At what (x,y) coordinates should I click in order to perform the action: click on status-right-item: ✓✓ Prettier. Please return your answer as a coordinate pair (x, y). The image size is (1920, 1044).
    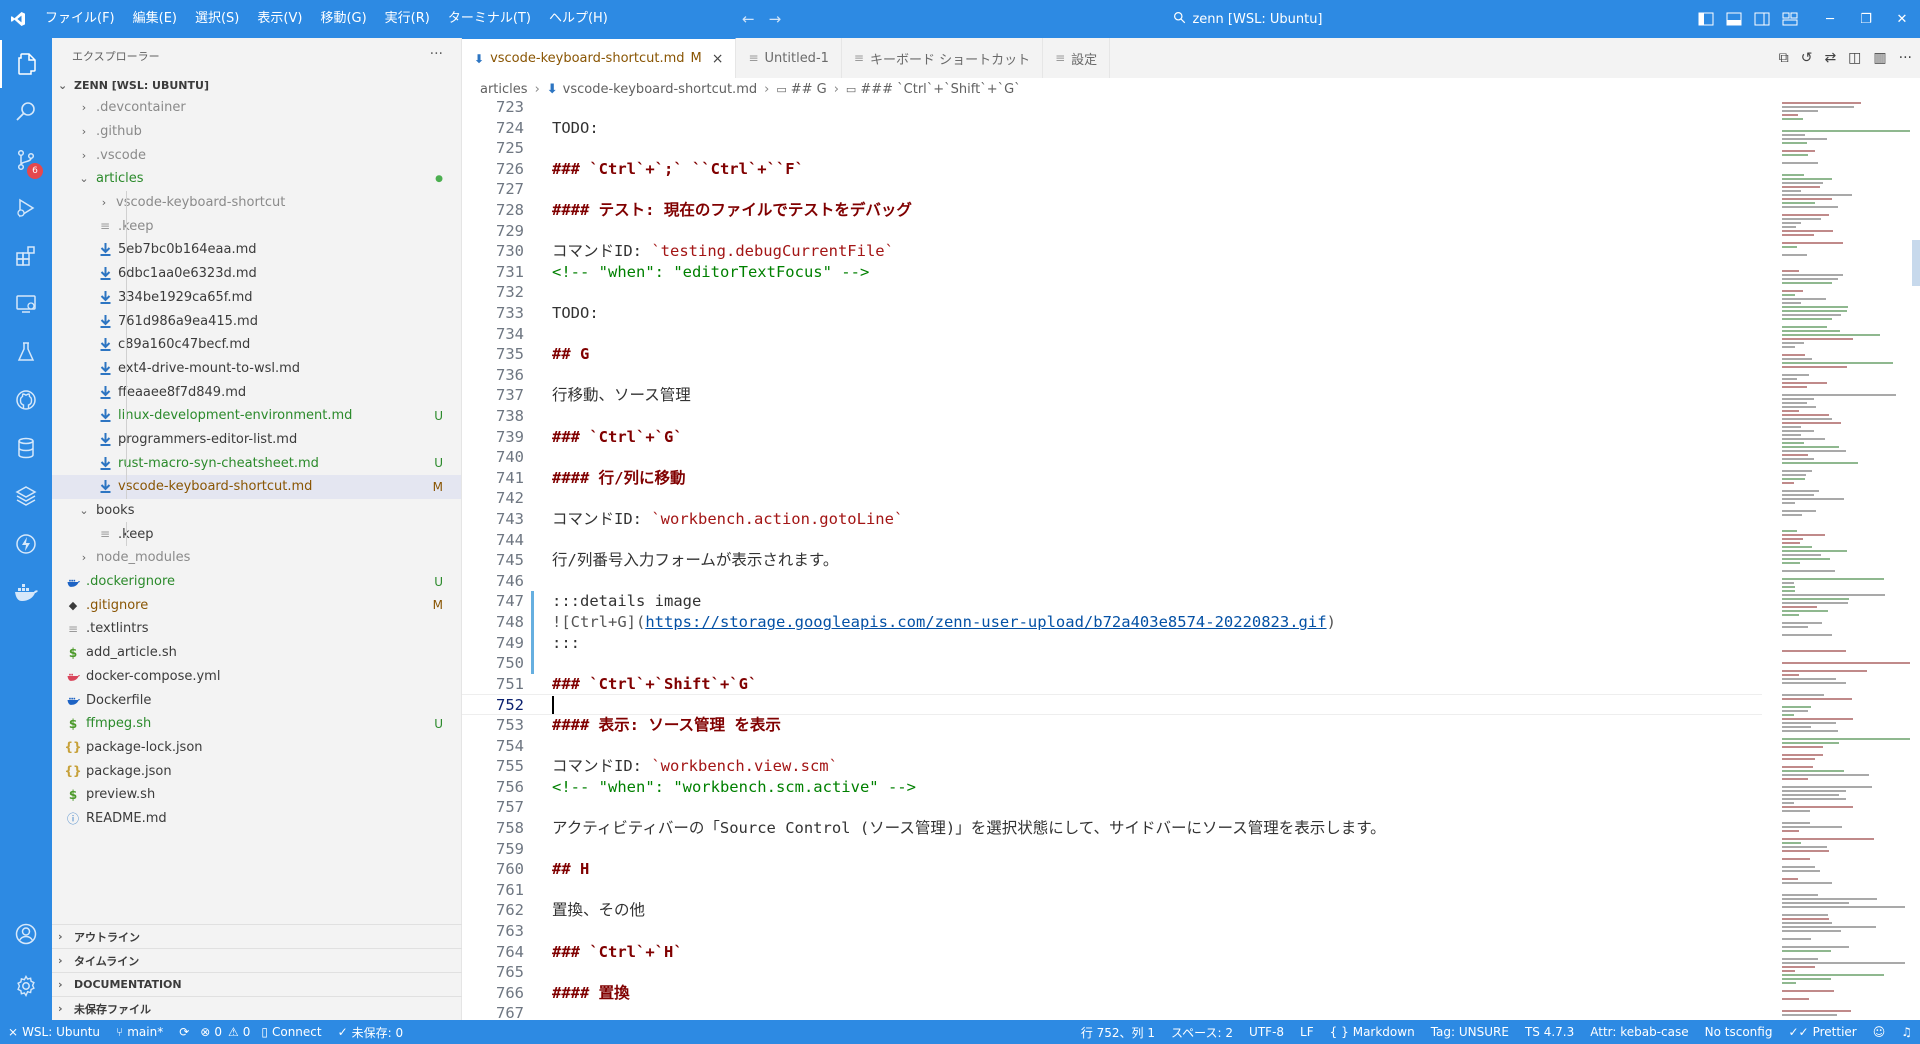
    Looking at the image, I should click on (1822, 1032).